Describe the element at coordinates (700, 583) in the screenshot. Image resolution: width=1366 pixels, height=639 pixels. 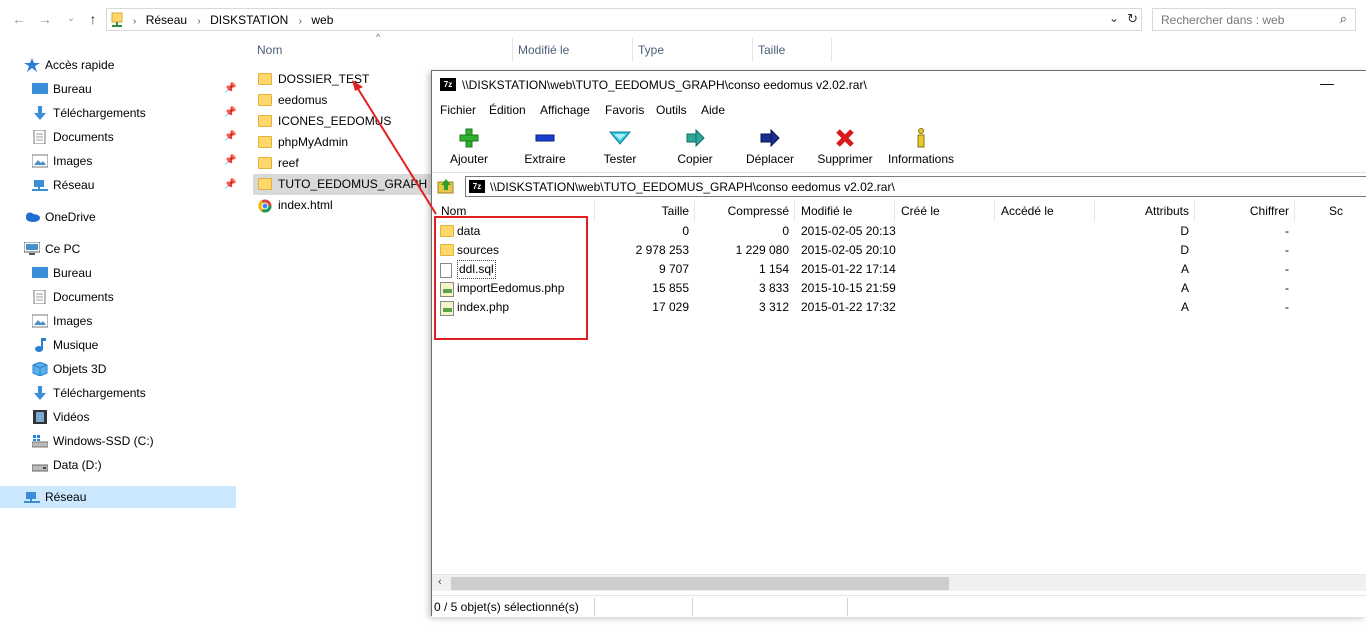
I see `scrollbar-thumb` at that location.